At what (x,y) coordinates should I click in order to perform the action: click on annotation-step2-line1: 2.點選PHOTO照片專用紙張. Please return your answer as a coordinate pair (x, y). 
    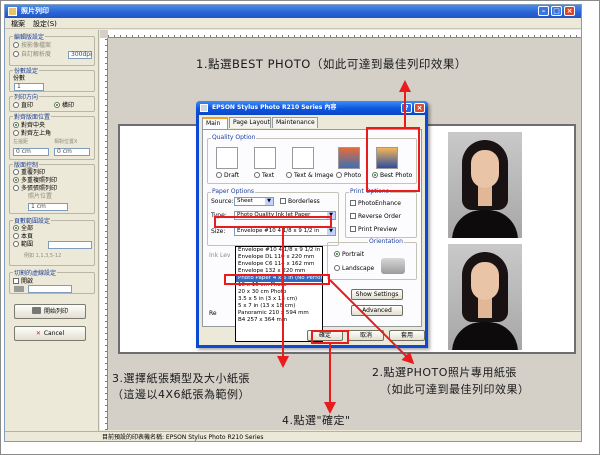
    Looking at the image, I should click on (444, 372).